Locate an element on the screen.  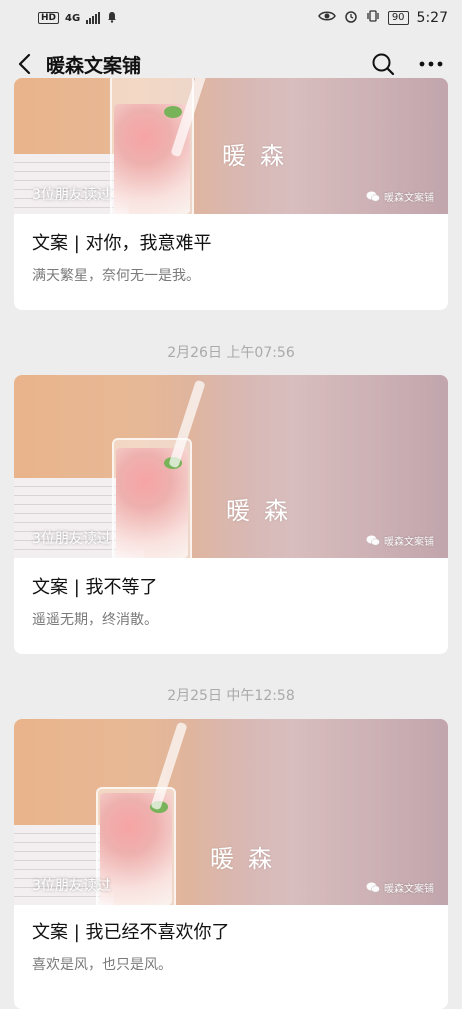
timestamp: 2月26日 上午07:56 is located at coordinates (231, 353).